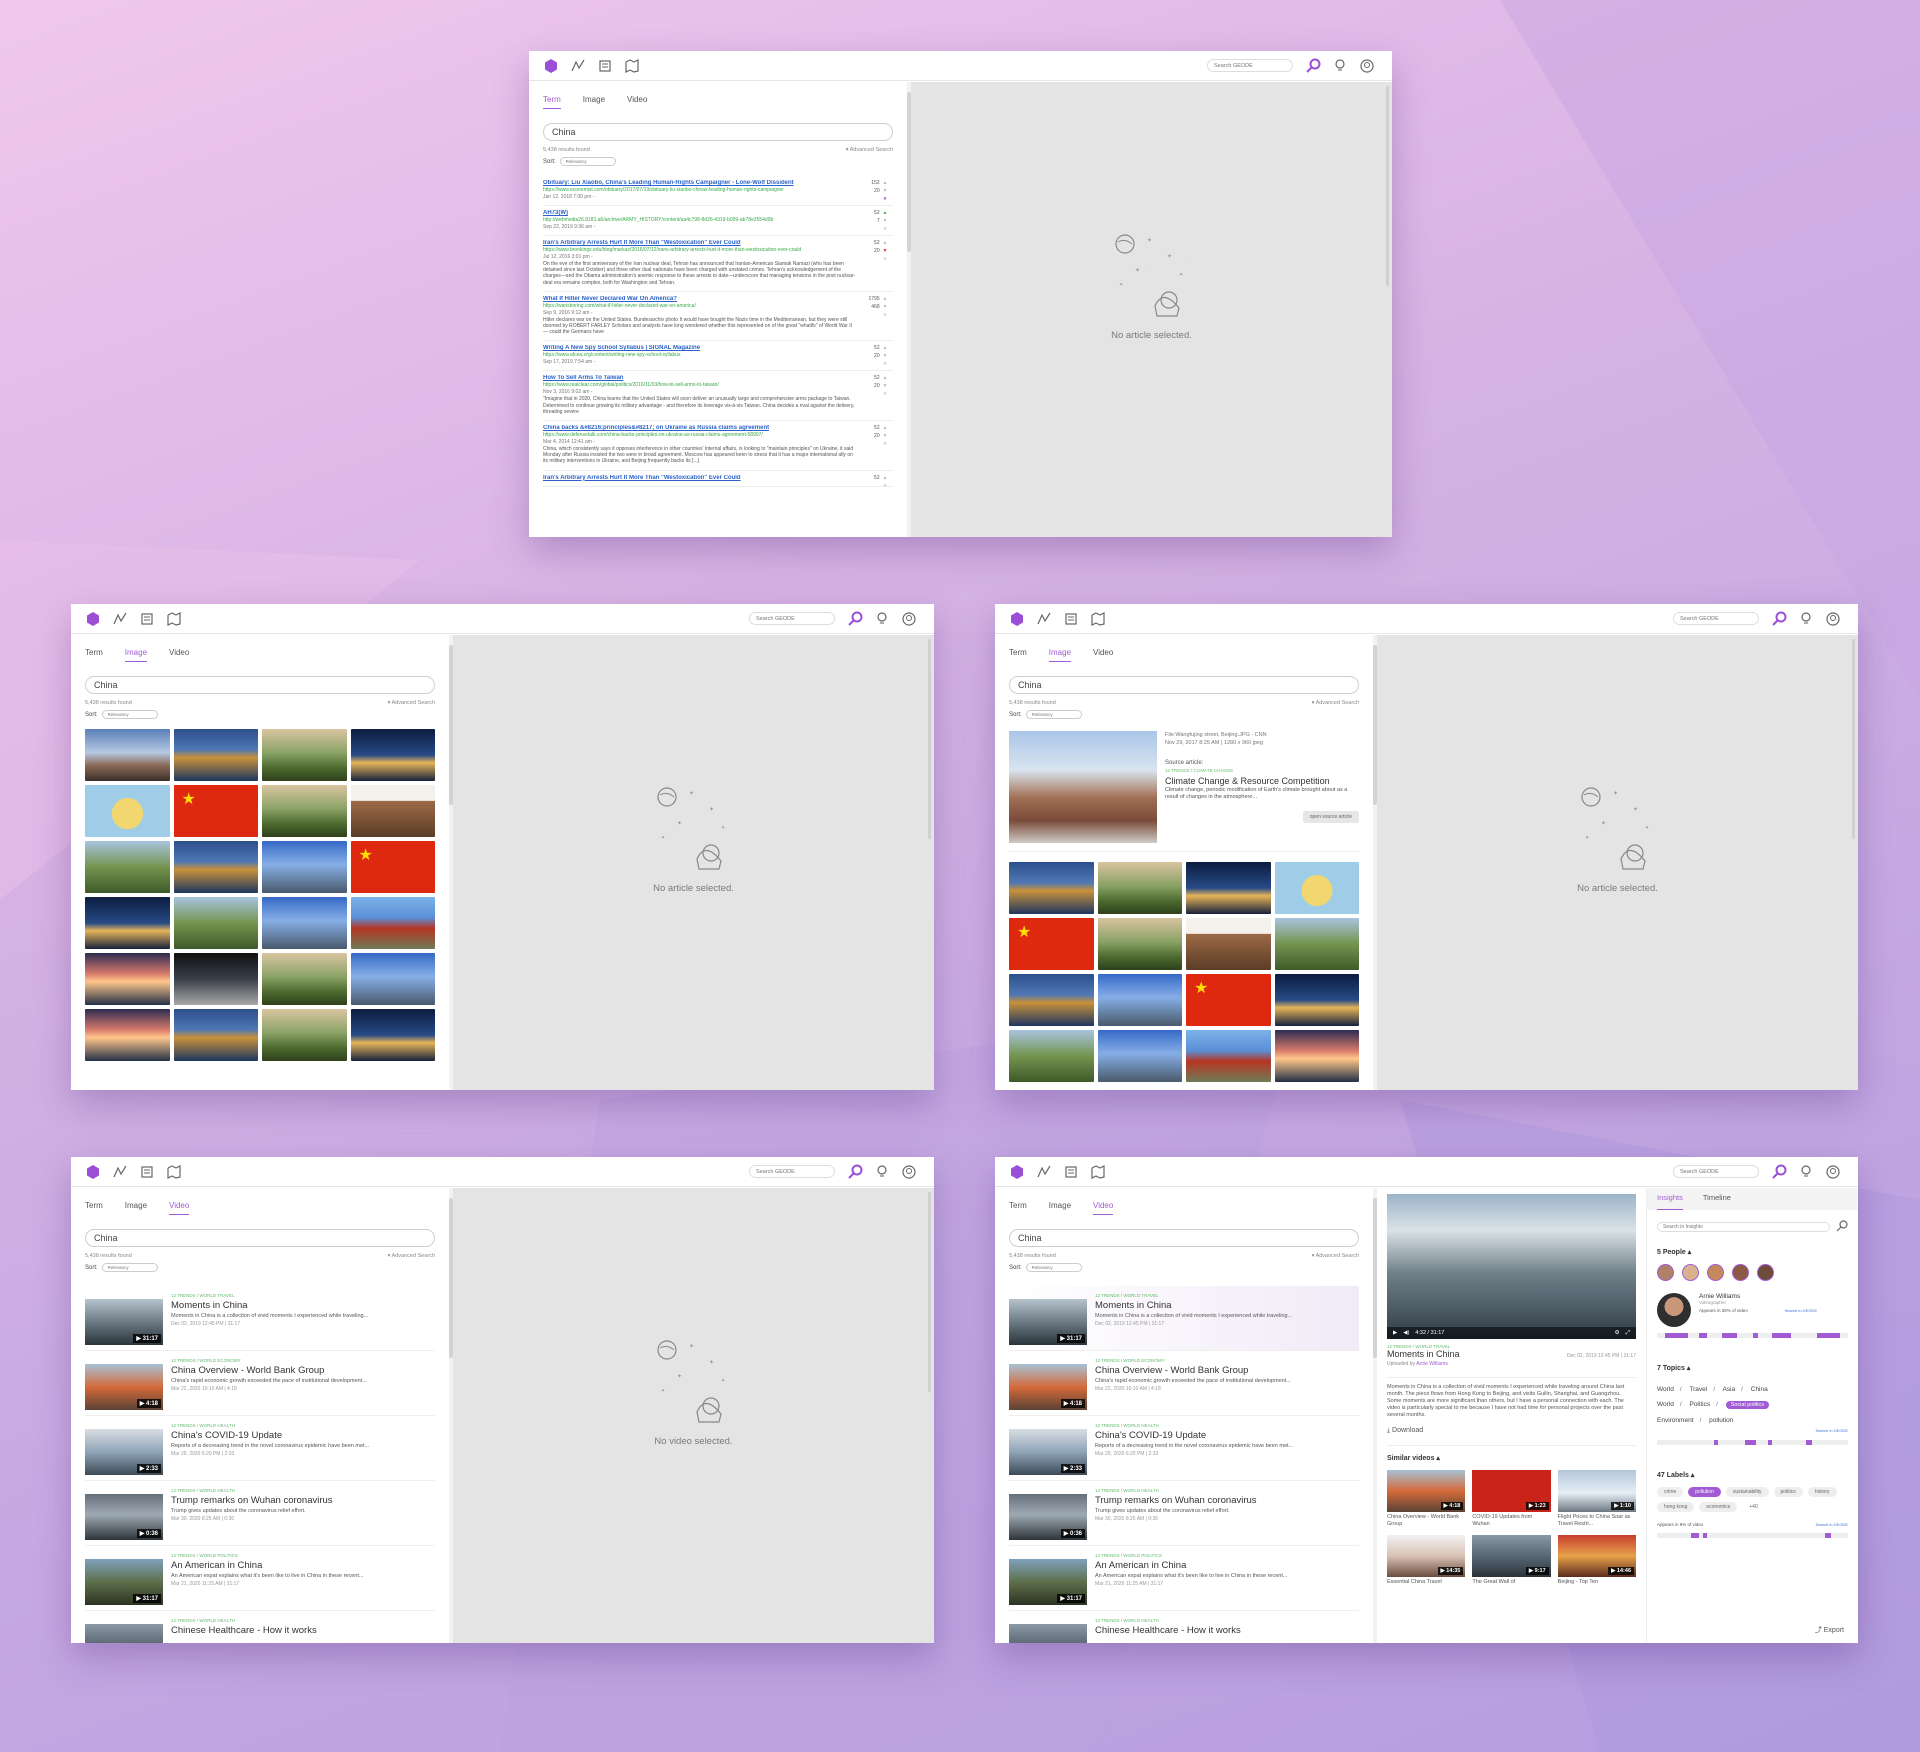 This screenshot has height=1752, width=1920. Describe the element at coordinates (1511, 1458) in the screenshot. I see `similar-videos-heading: Similar videos ▴` at that location.